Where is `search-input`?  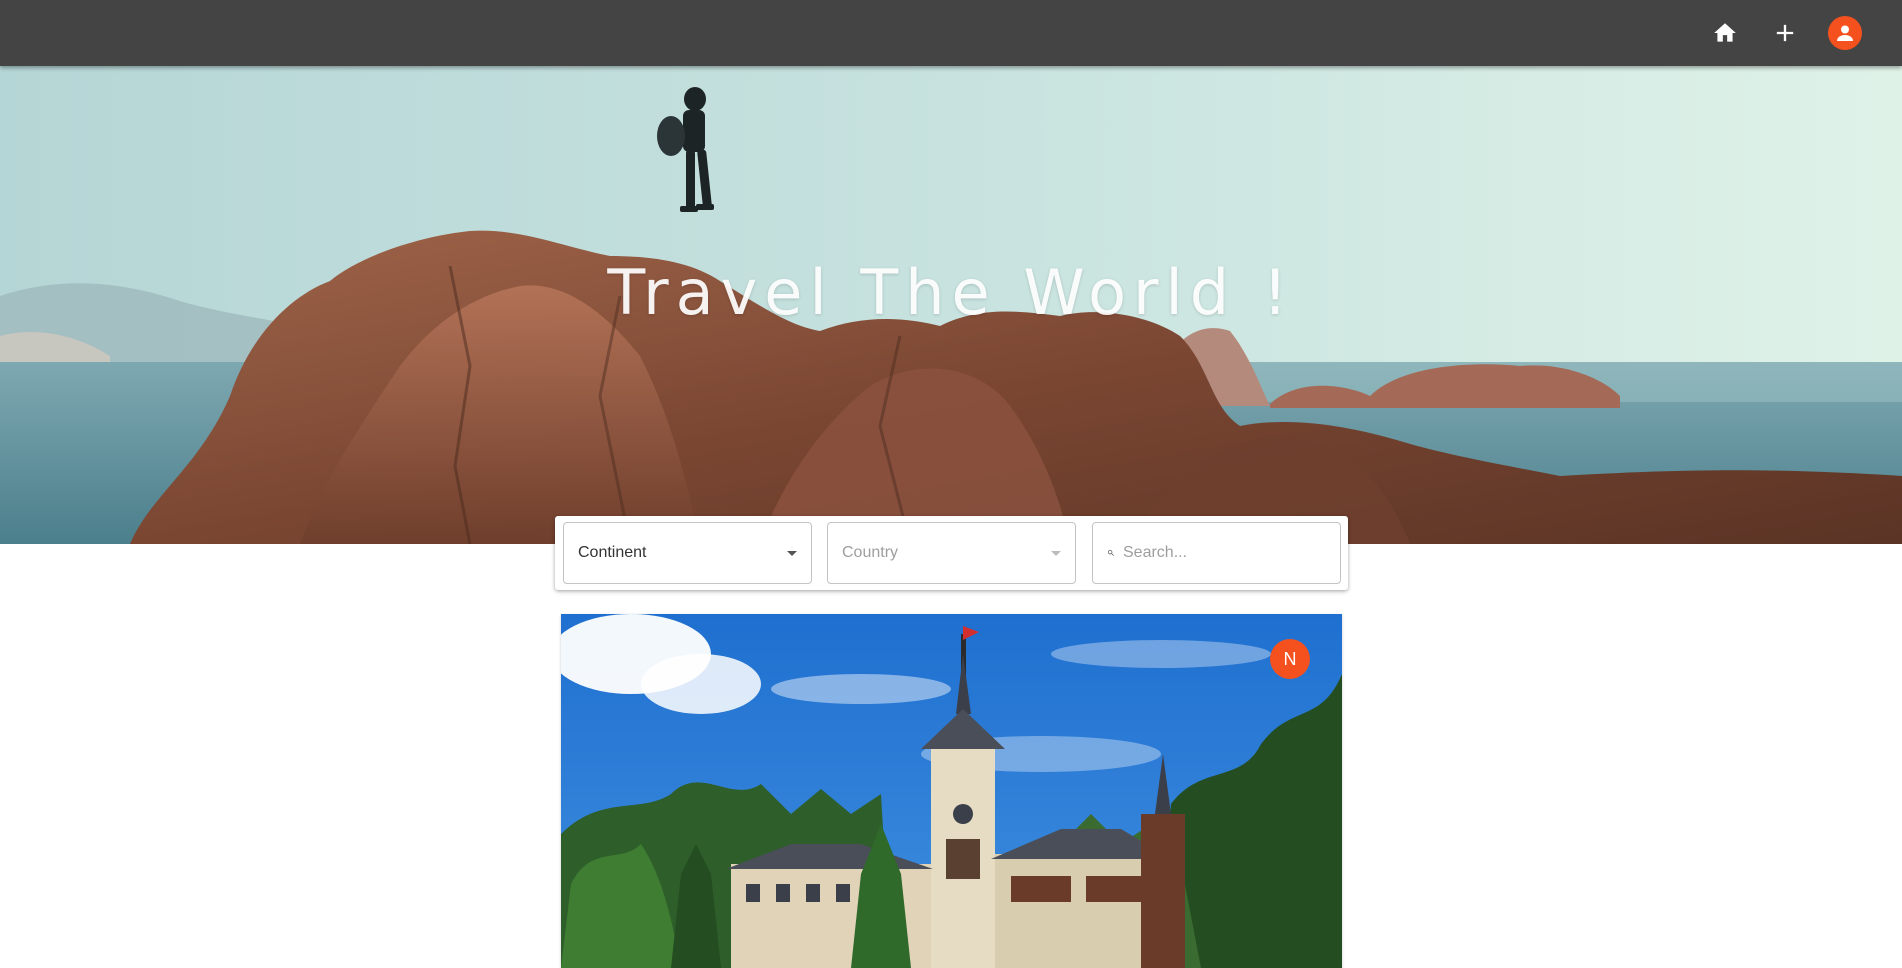 search-input is located at coordinates (1226, 553).